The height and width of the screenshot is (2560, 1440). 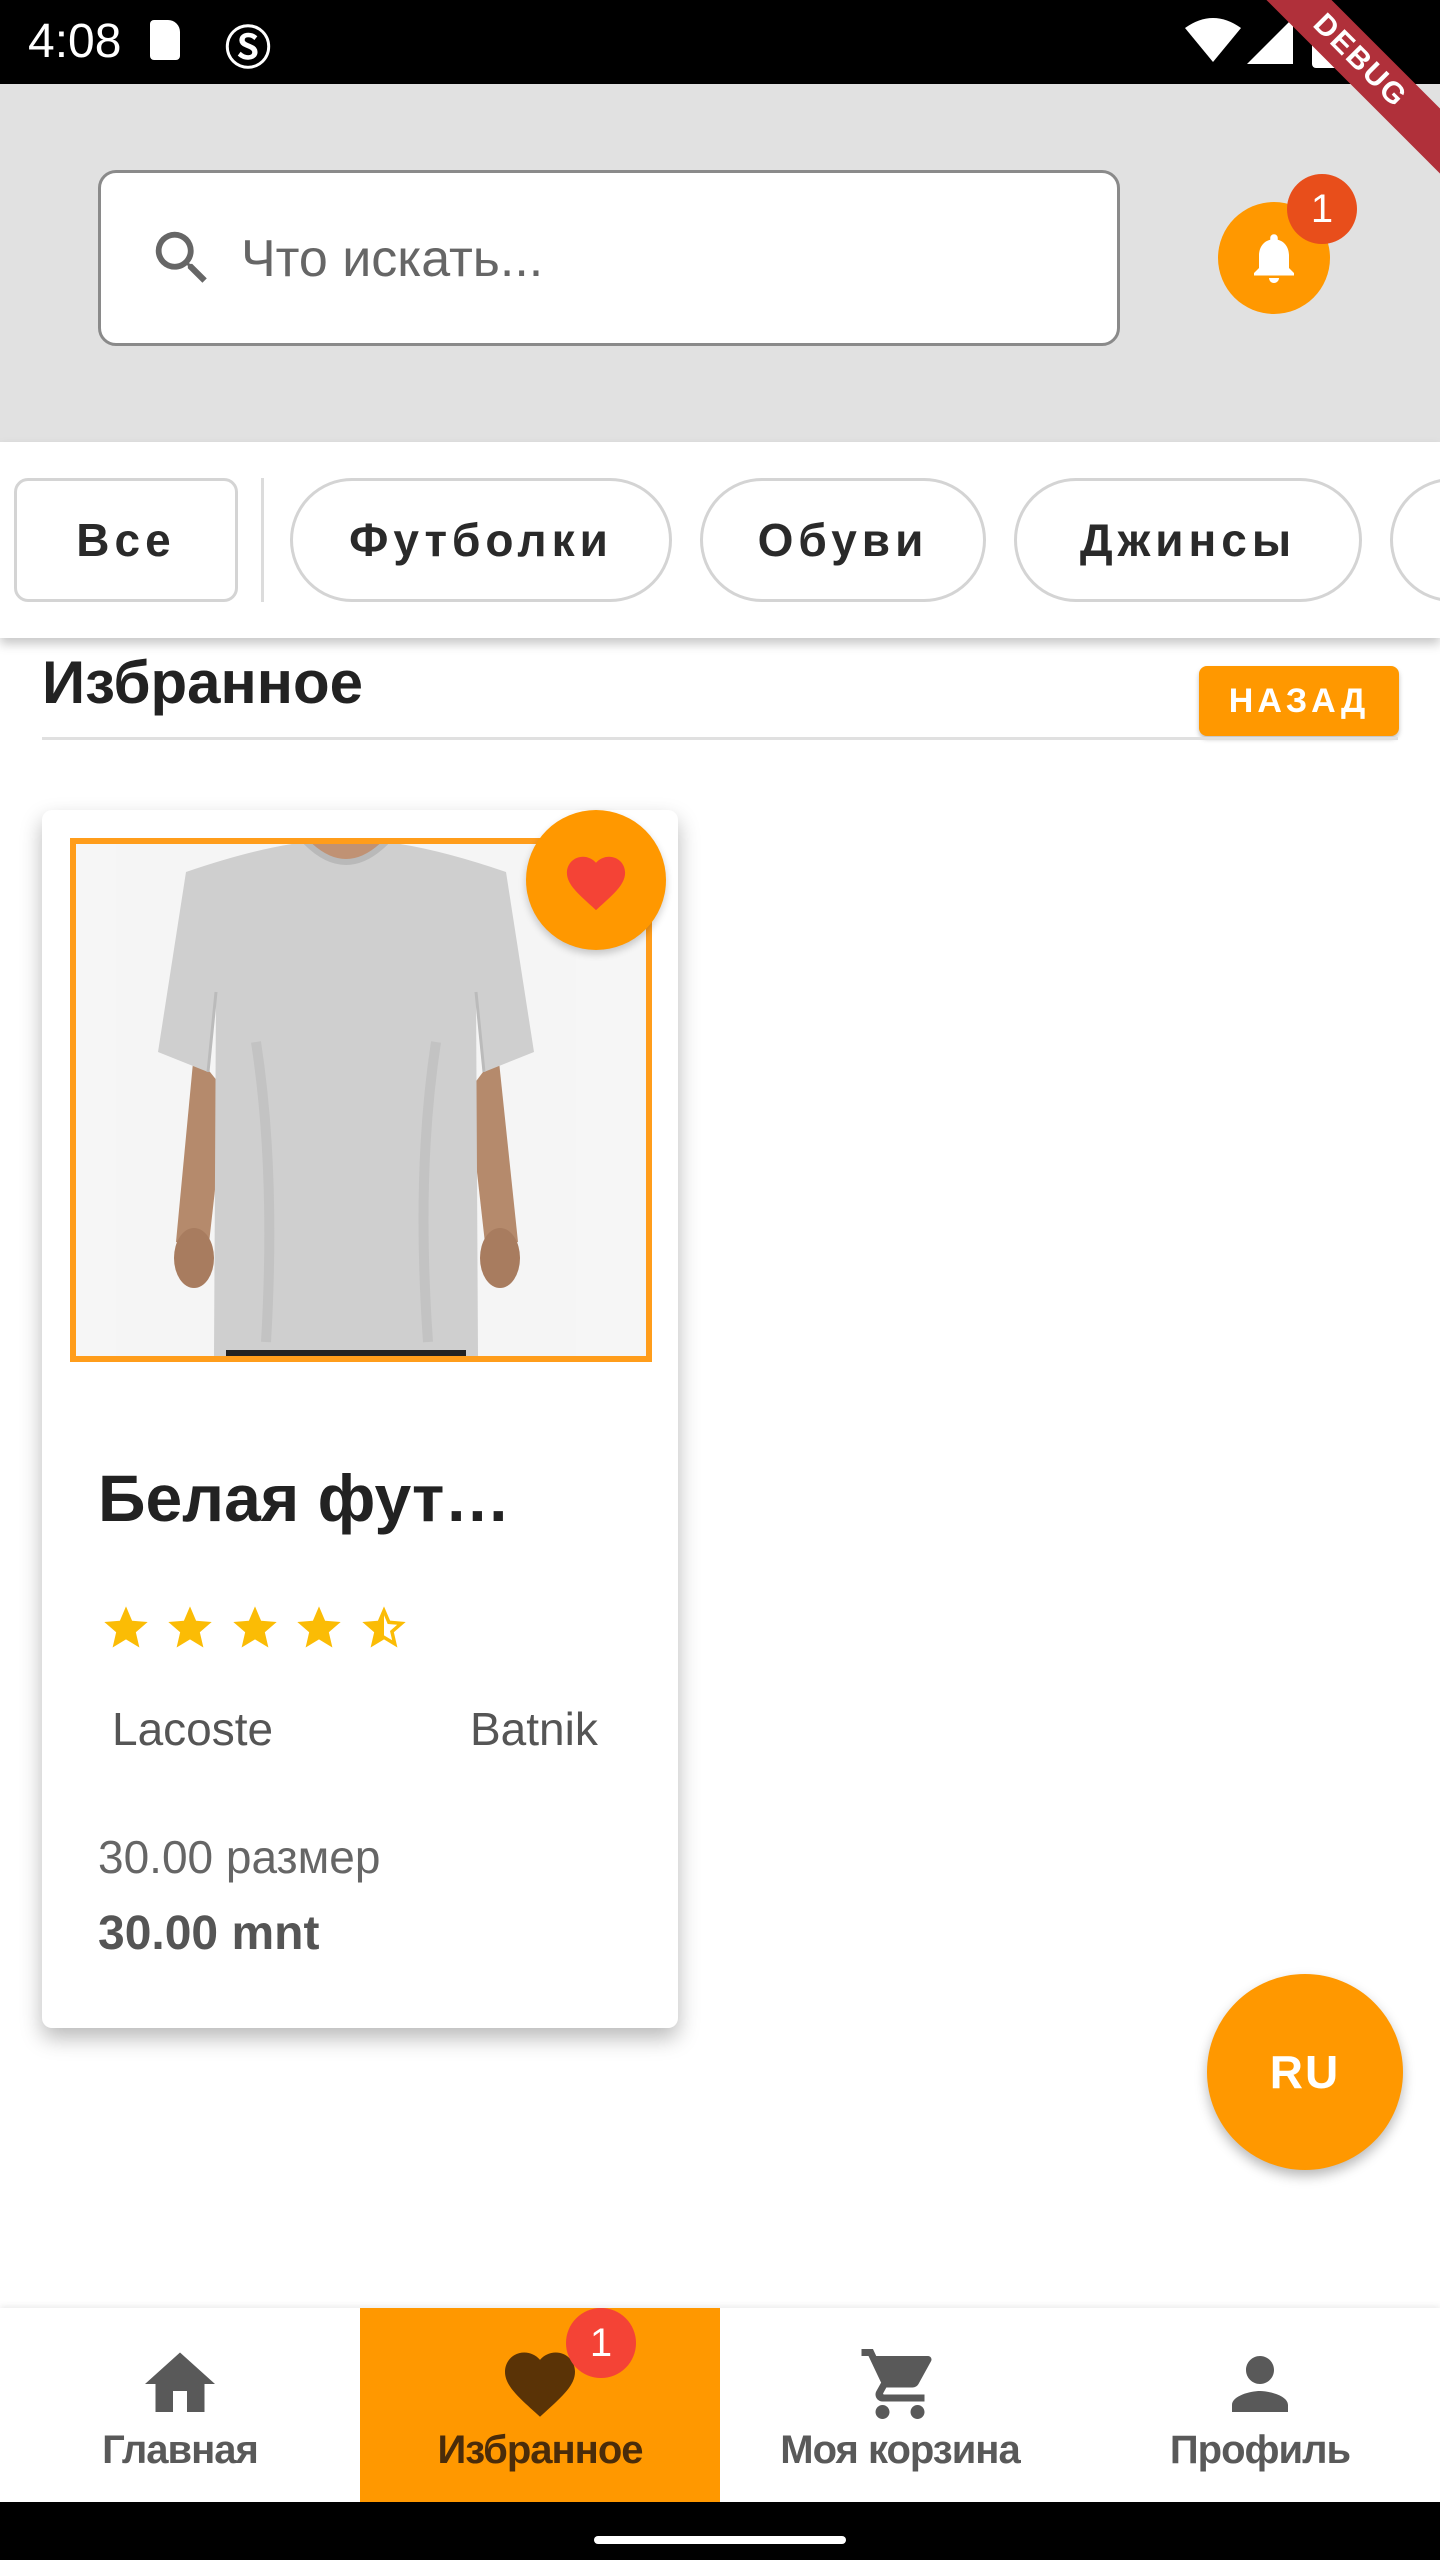 I want to click on bottom-nav: Главная 1 Избранное Моя корзина Профиль, so click(x=720, y=2405).